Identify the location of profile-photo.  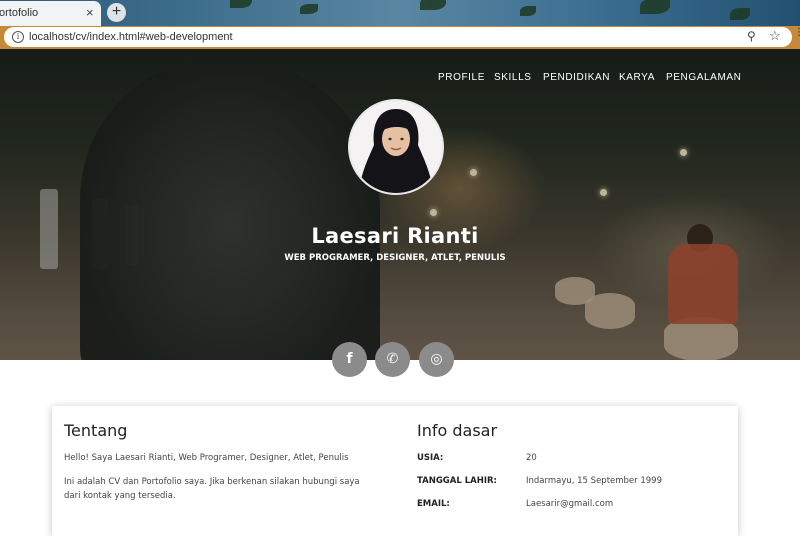
(396, 147).